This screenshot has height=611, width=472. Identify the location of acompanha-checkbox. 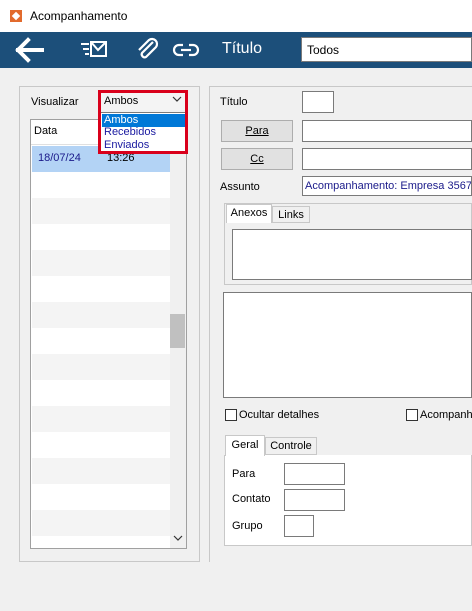
(412, 415).